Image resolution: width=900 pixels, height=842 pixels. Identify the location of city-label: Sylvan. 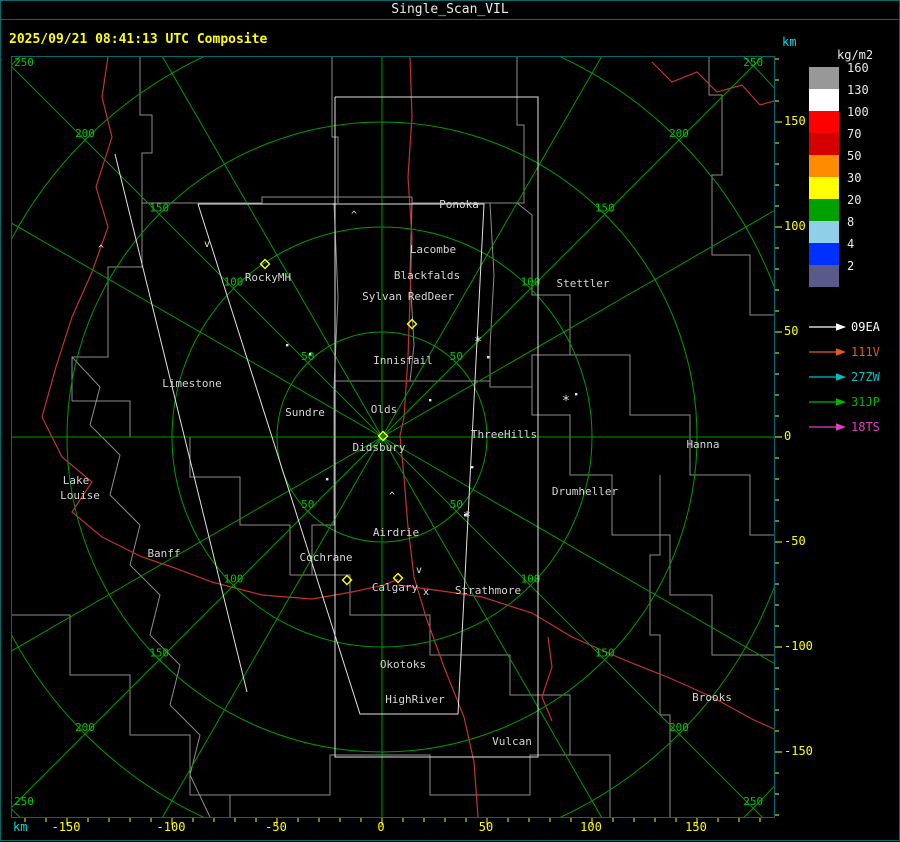
(382, 296).